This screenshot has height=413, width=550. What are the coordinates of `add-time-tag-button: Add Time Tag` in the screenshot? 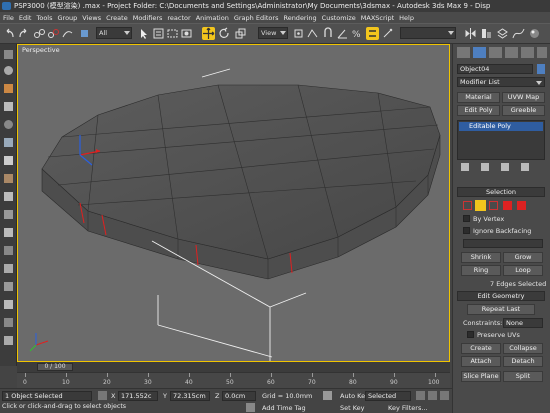 It's located at (284, 408).